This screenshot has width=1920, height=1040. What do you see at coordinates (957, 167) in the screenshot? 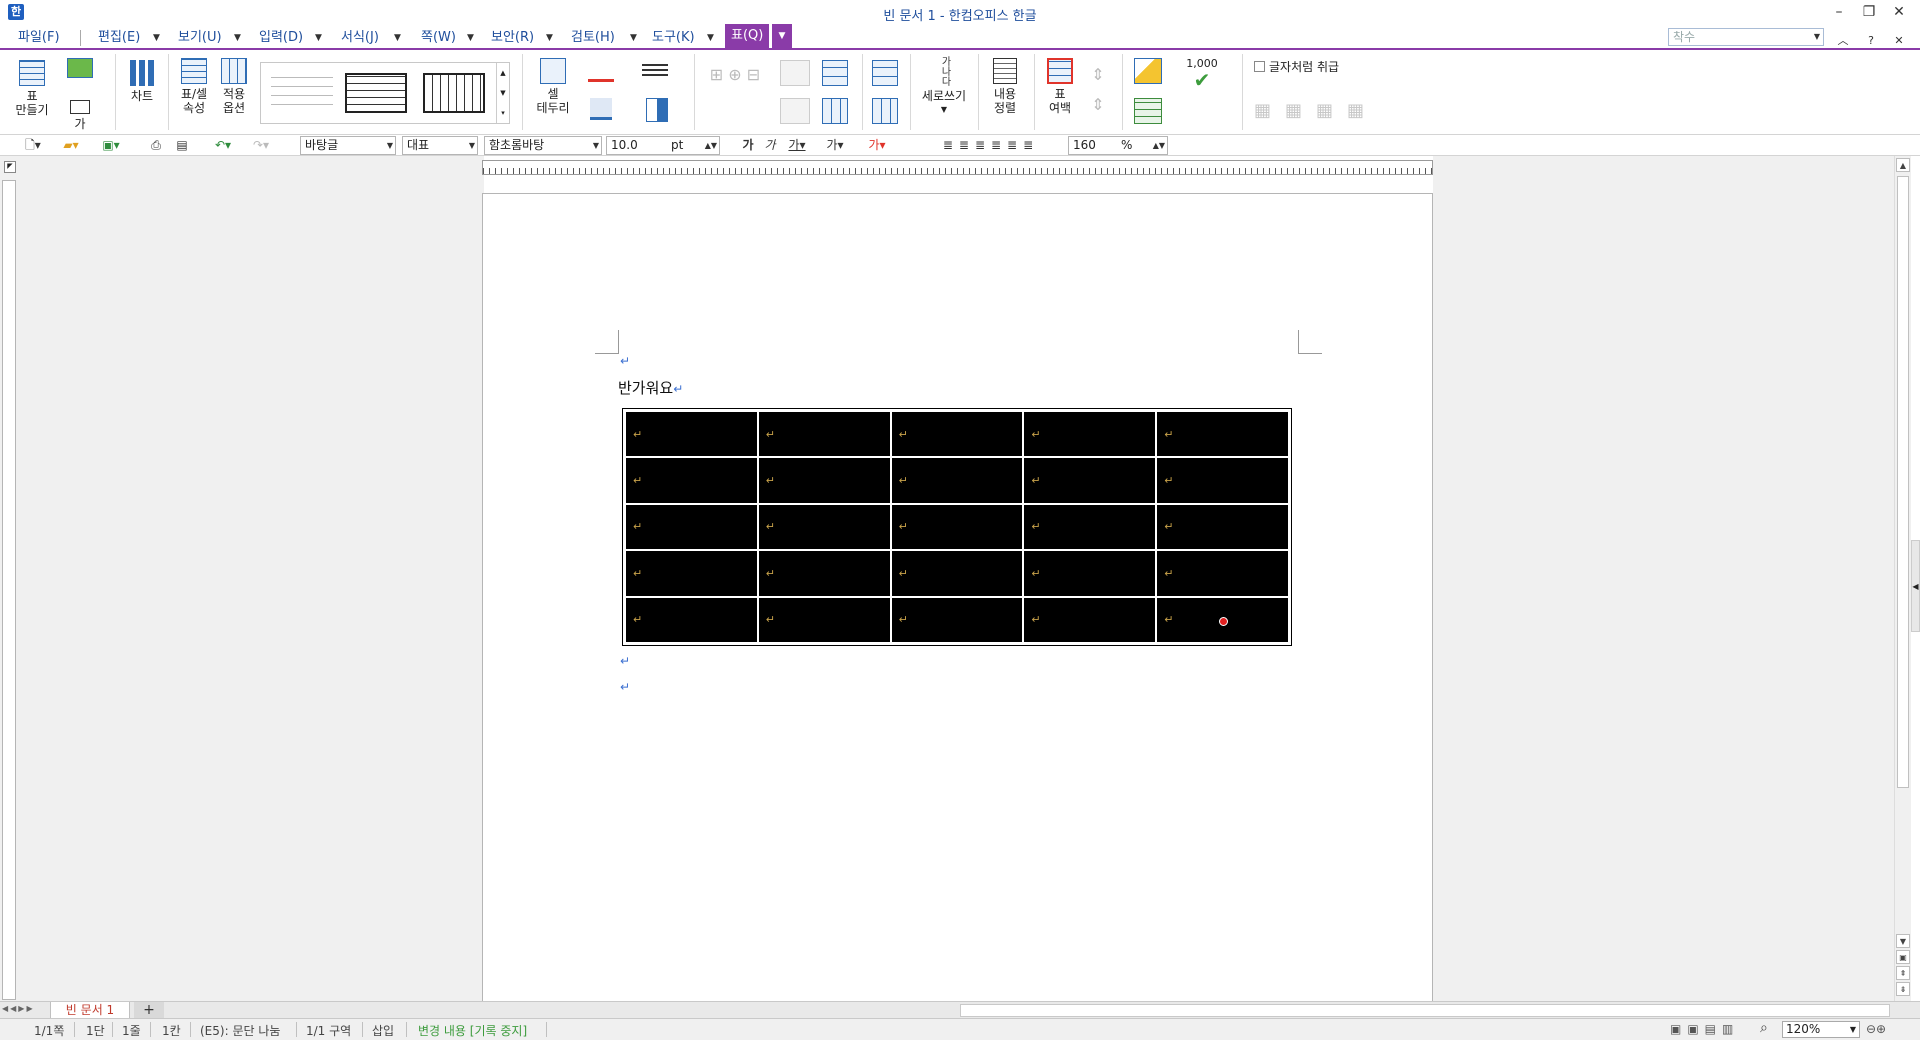
I see `horizontal-ruler` at bounding box center [957, 167].